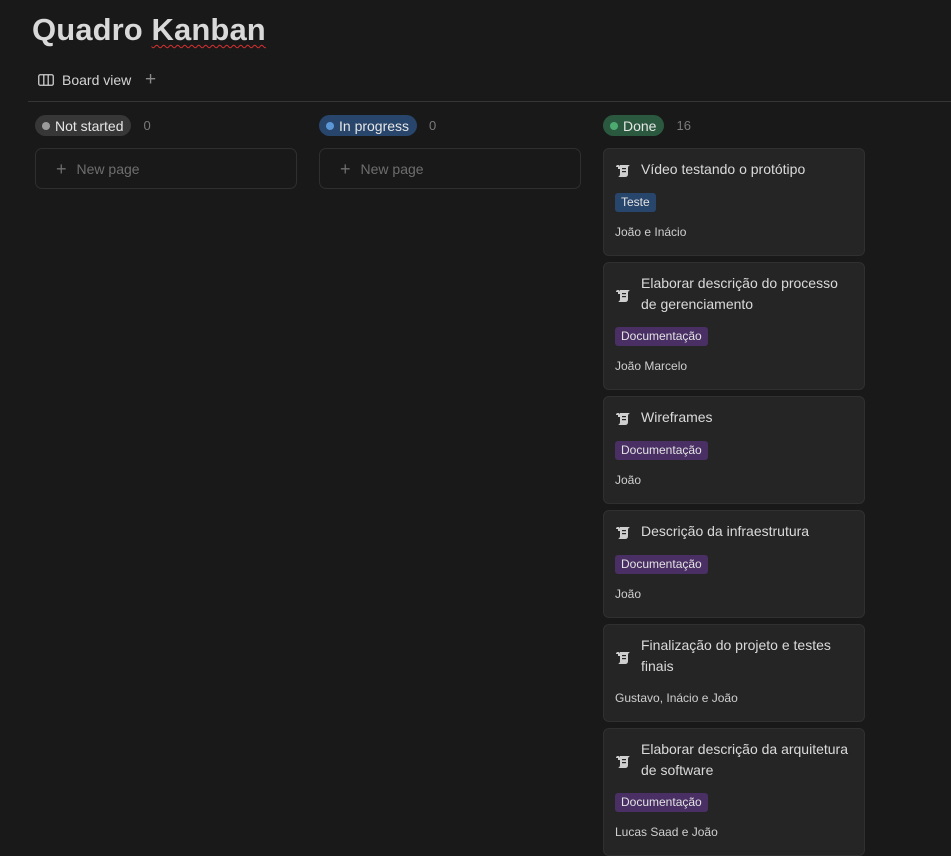  What do you see at coordinates (97, 80) in the screenshot?
I see `tab-board-view-label: Board view` at bounding box center [97, 80].